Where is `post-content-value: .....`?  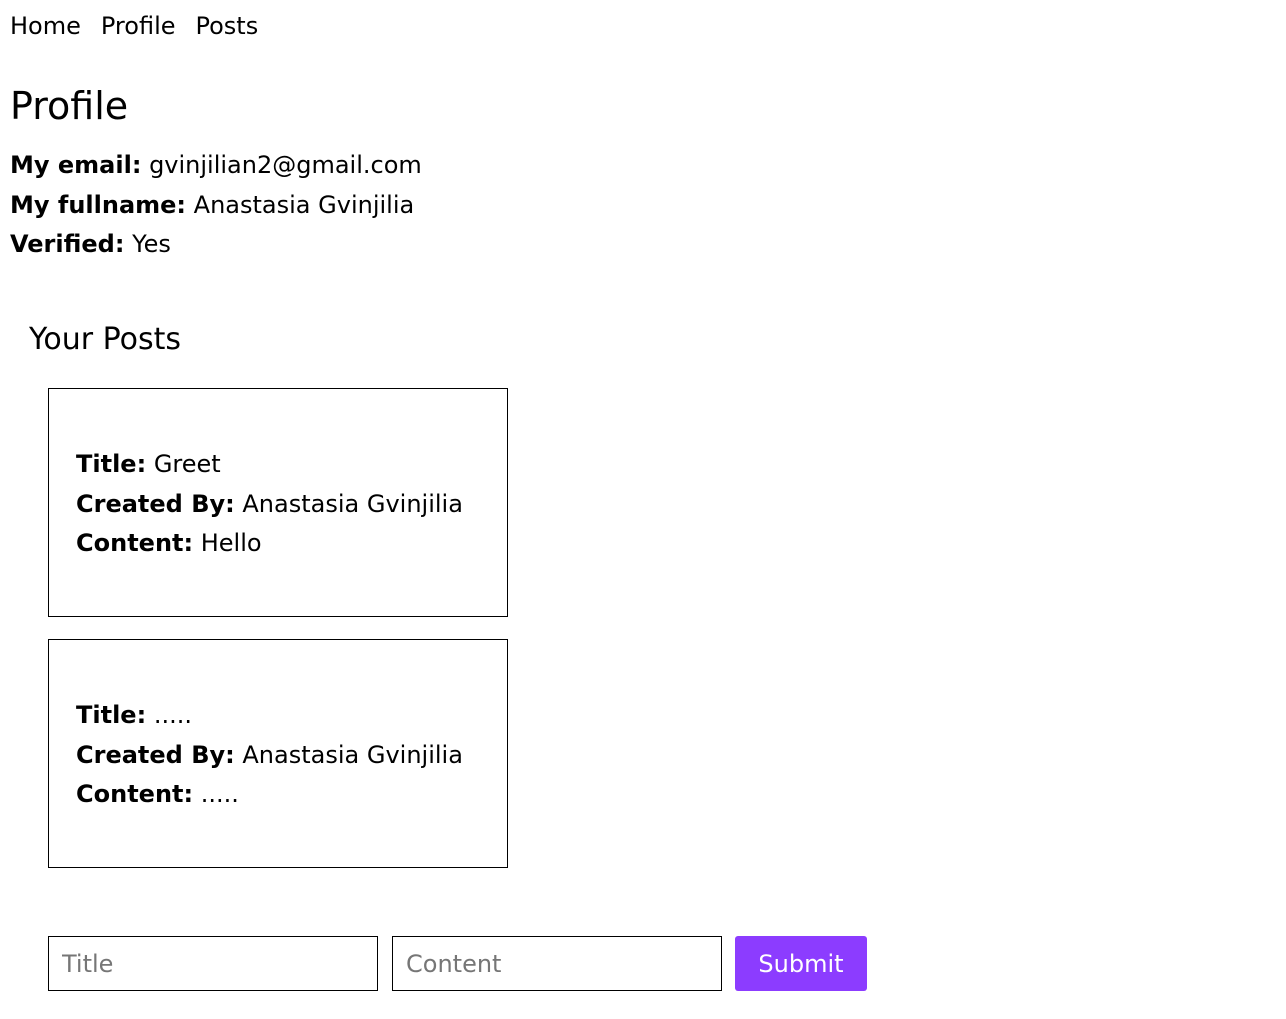
post-content-value: ..... is located at coordinates (219, 794).